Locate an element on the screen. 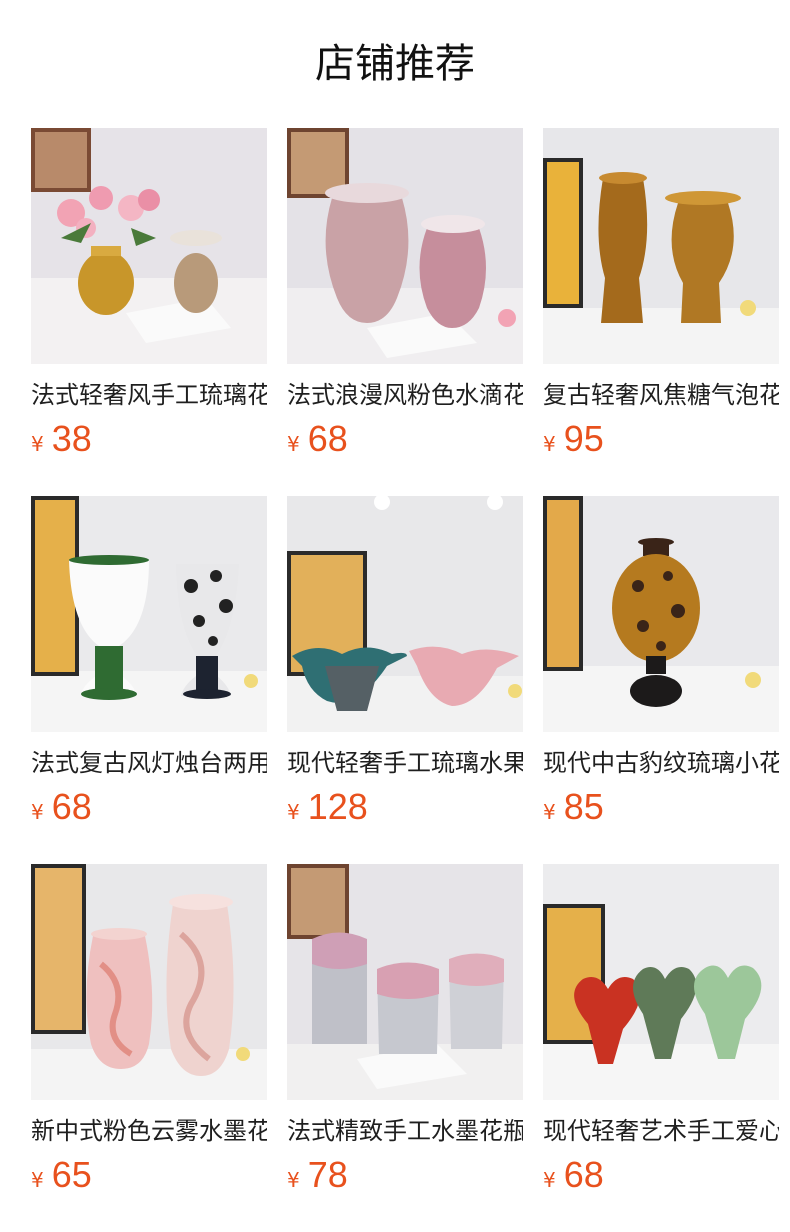 Image resolution: width=790 pixels, height=1232 pixels. product-price: ¥ 85 is located at coordinates (661, 806).